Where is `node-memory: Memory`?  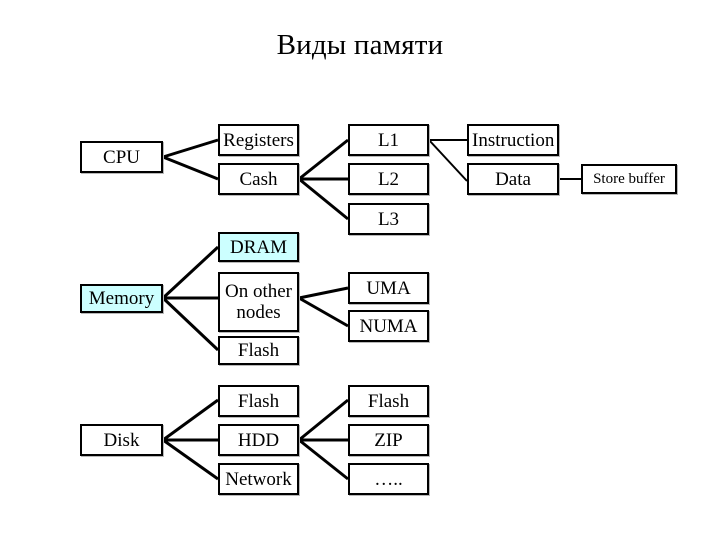
node-memory: Memory is located at coordinates (121, 298).